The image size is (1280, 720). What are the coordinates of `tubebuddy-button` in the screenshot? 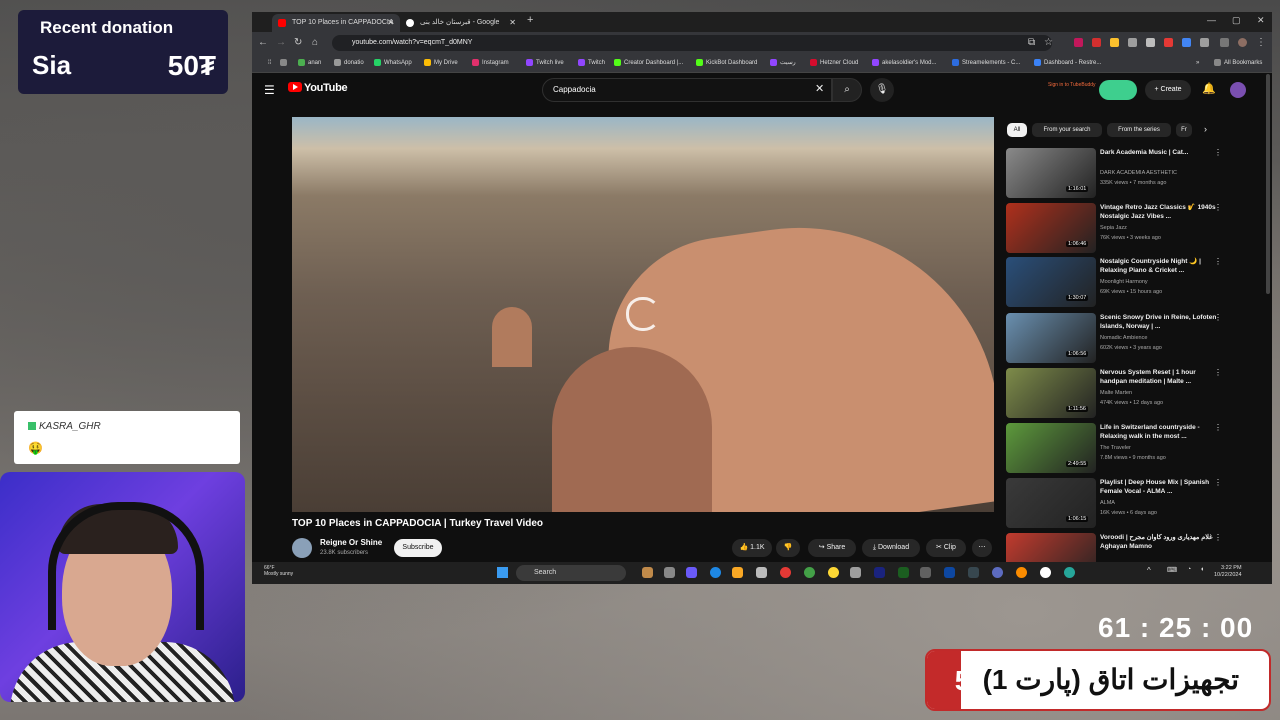 It's located at (1118, 90).